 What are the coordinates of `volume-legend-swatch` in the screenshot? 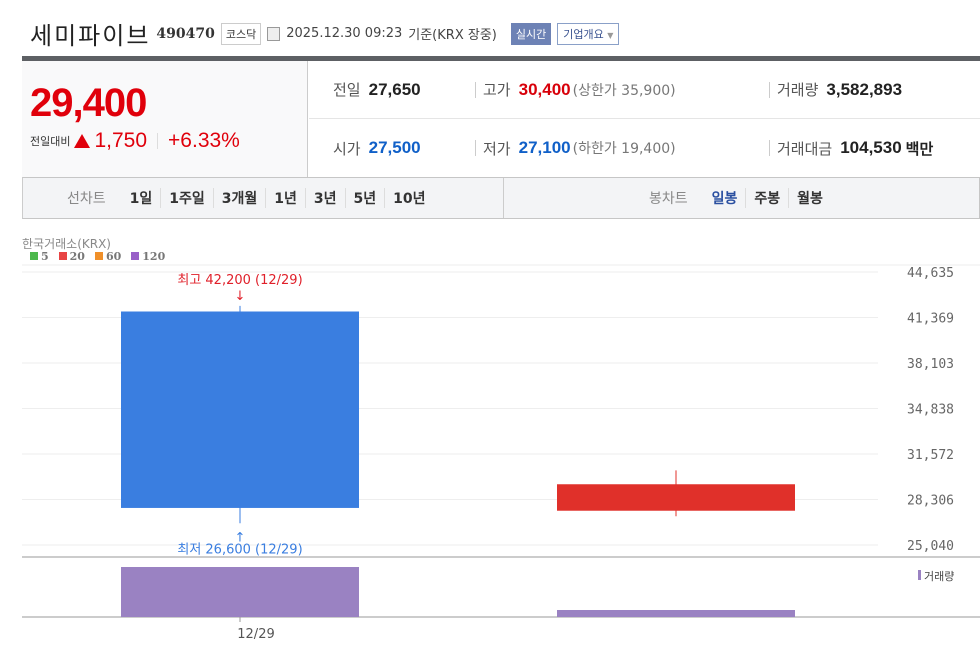 It's located at (919, 575).